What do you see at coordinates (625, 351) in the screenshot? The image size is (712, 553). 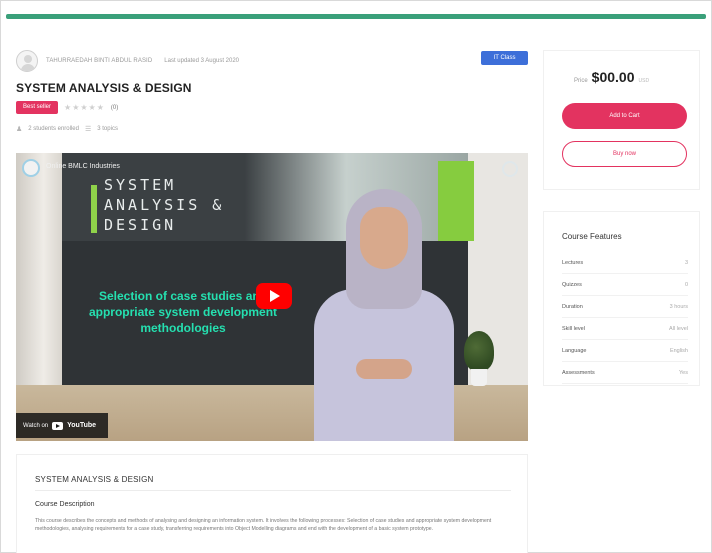 I see `feature-row-language: Language English` at bounding box center [625, 351].